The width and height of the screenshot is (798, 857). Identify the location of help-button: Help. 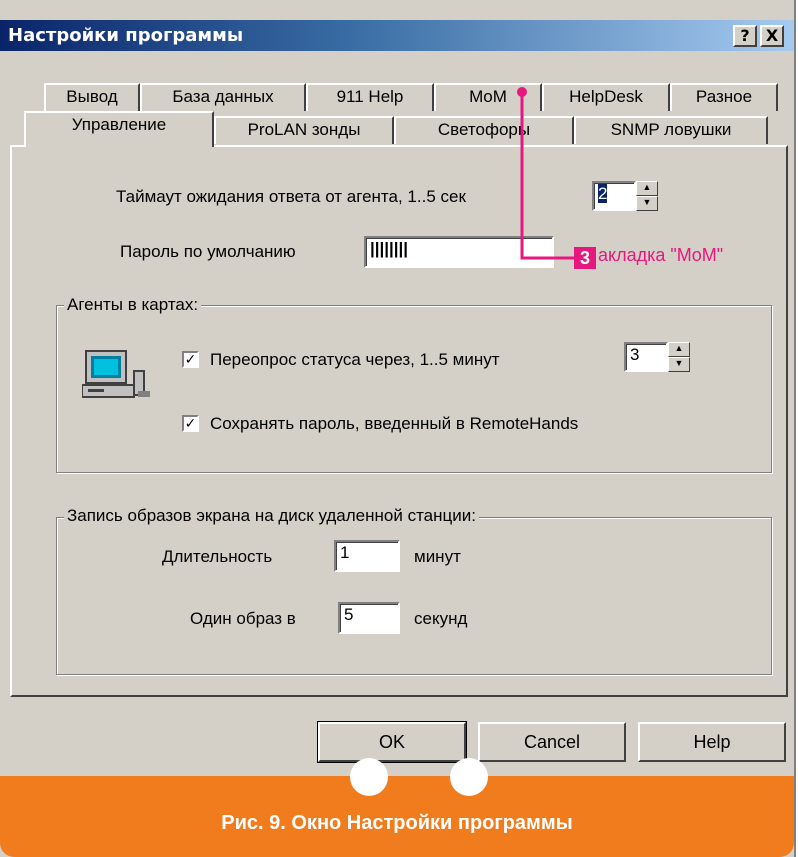
(712, 742).